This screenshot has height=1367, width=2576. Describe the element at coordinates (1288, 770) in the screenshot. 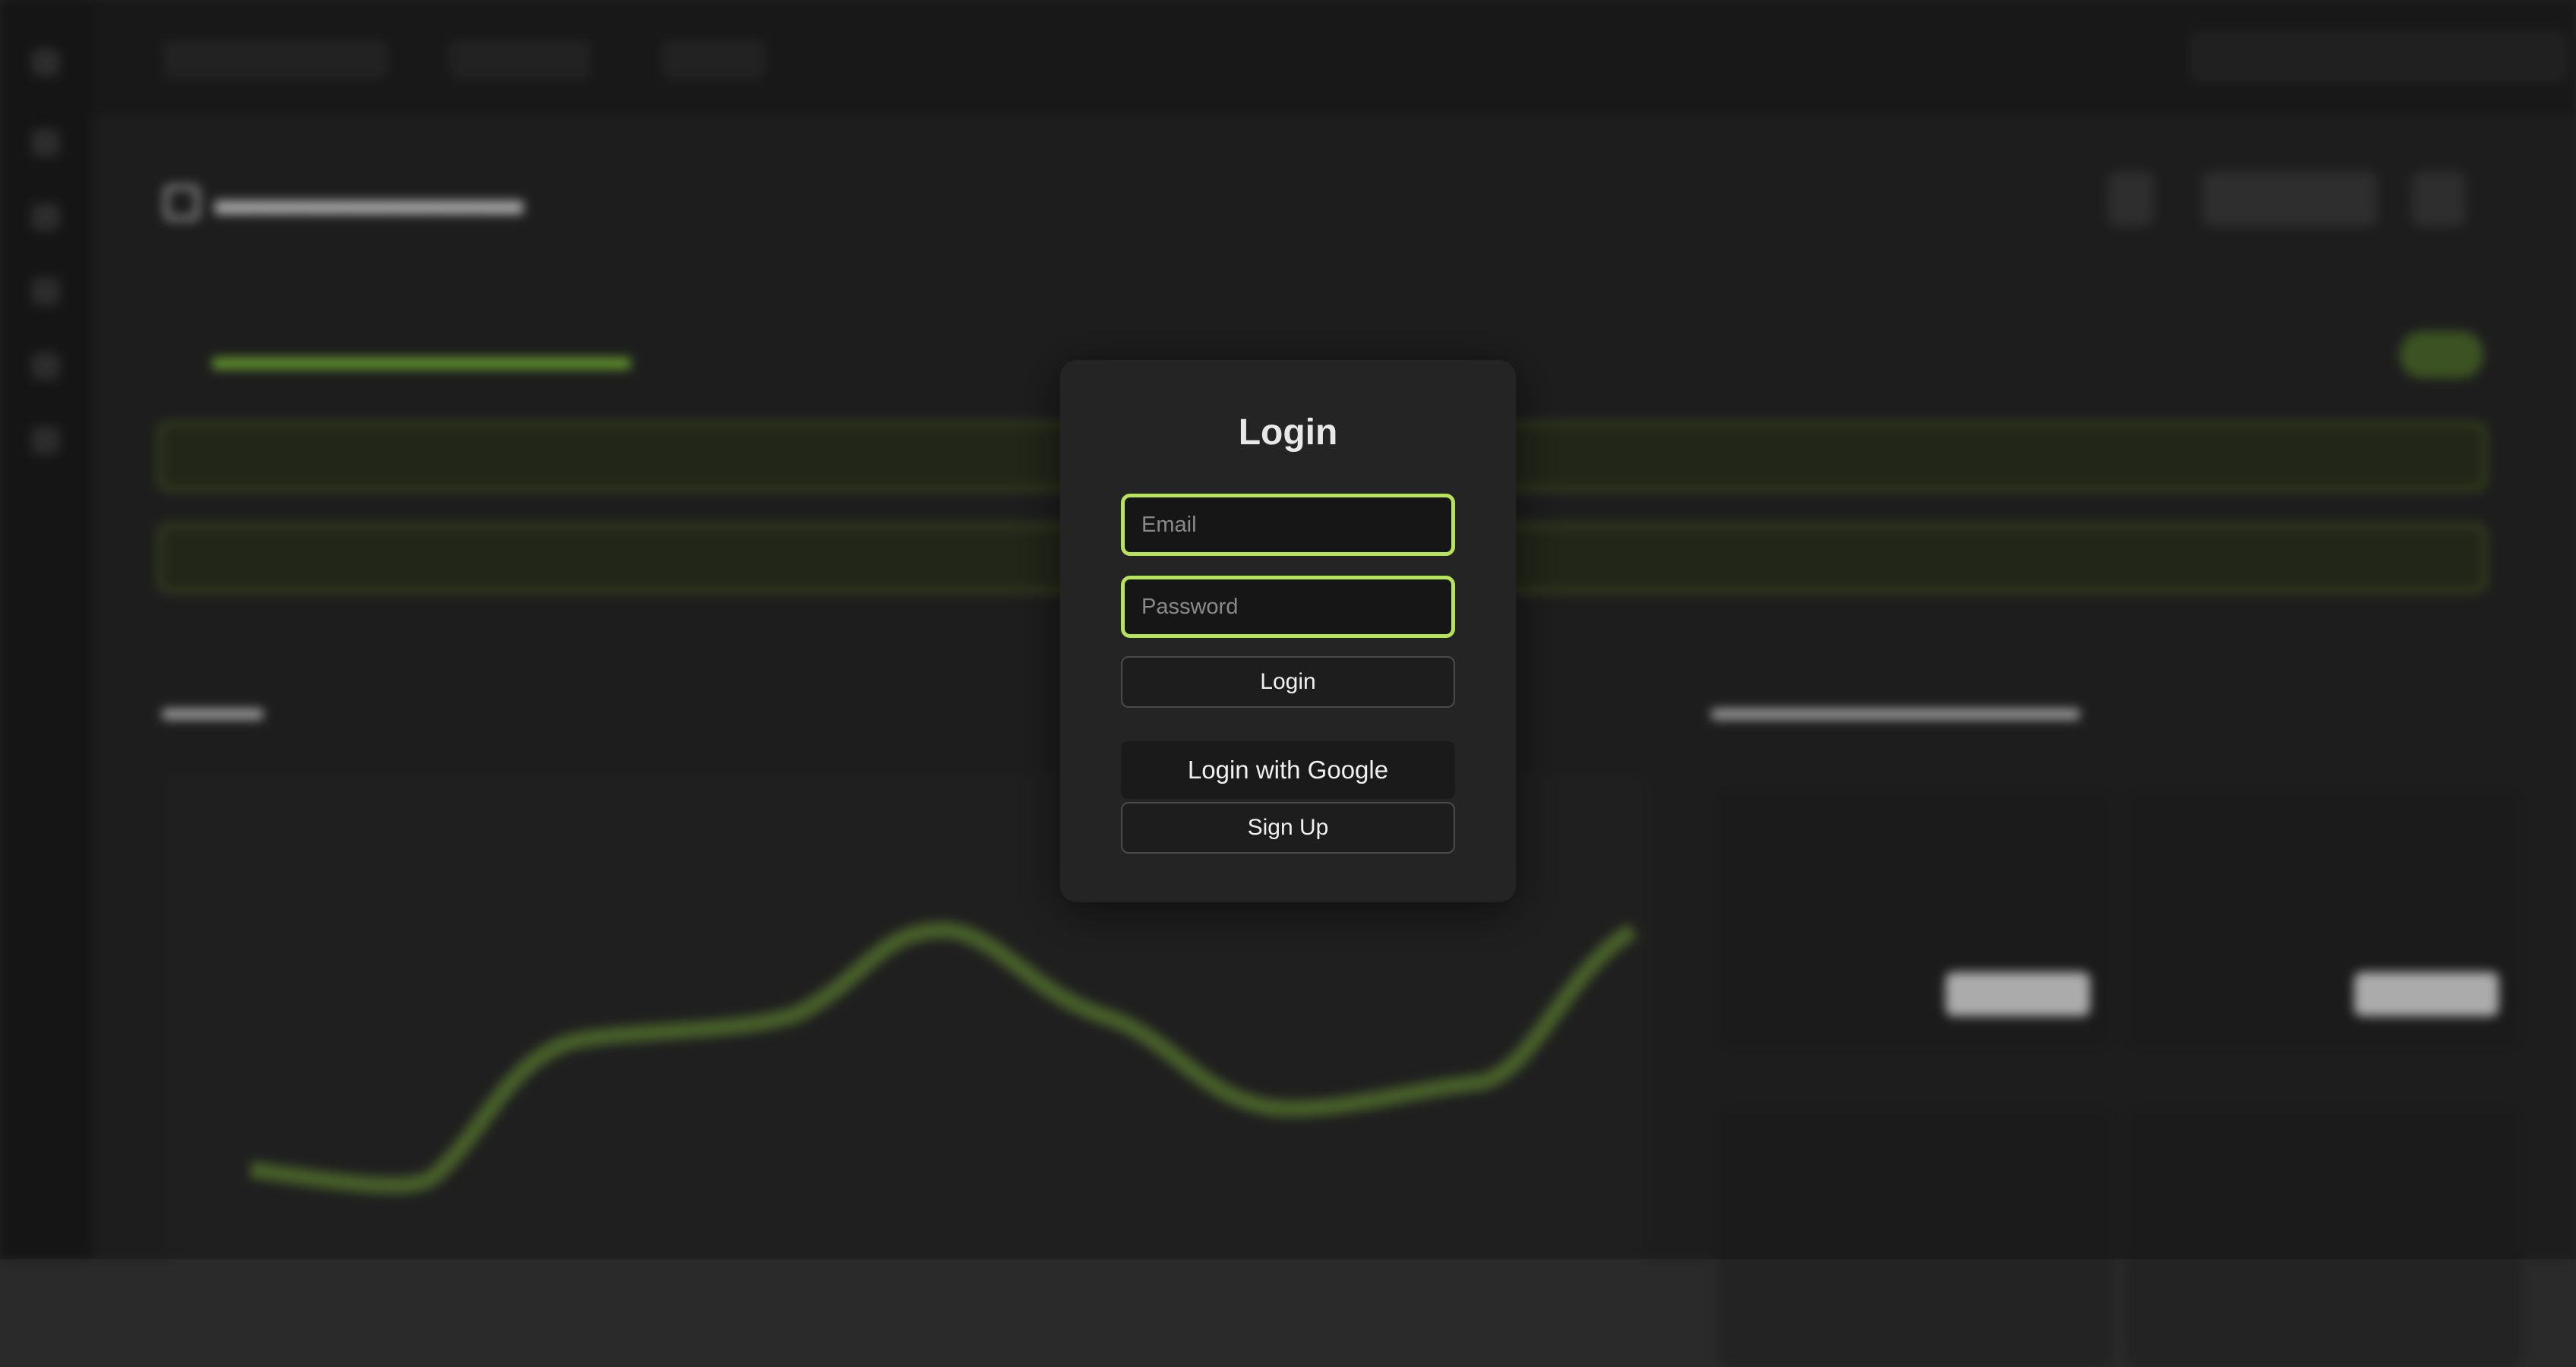

I see `login-with-google-button: Login with Google` at that location.